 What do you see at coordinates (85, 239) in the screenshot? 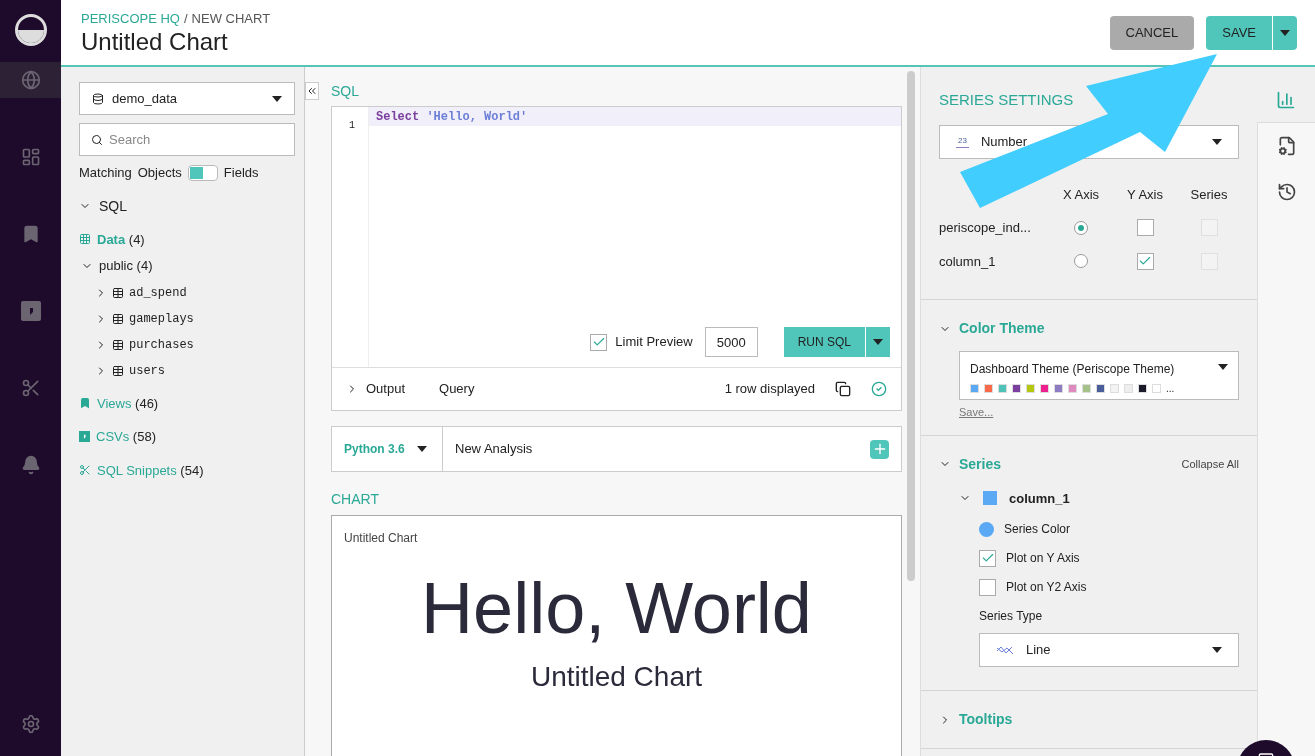
I see `grid-icon` at bounding box center [85, 239].